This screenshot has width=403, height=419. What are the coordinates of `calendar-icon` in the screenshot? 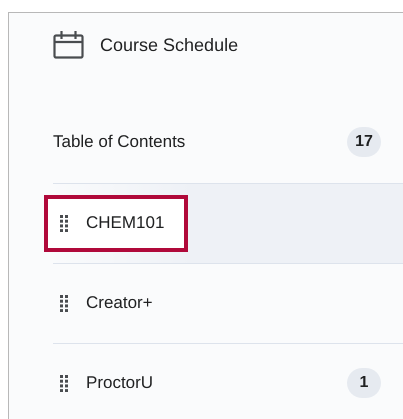 It's located at (68, 45).